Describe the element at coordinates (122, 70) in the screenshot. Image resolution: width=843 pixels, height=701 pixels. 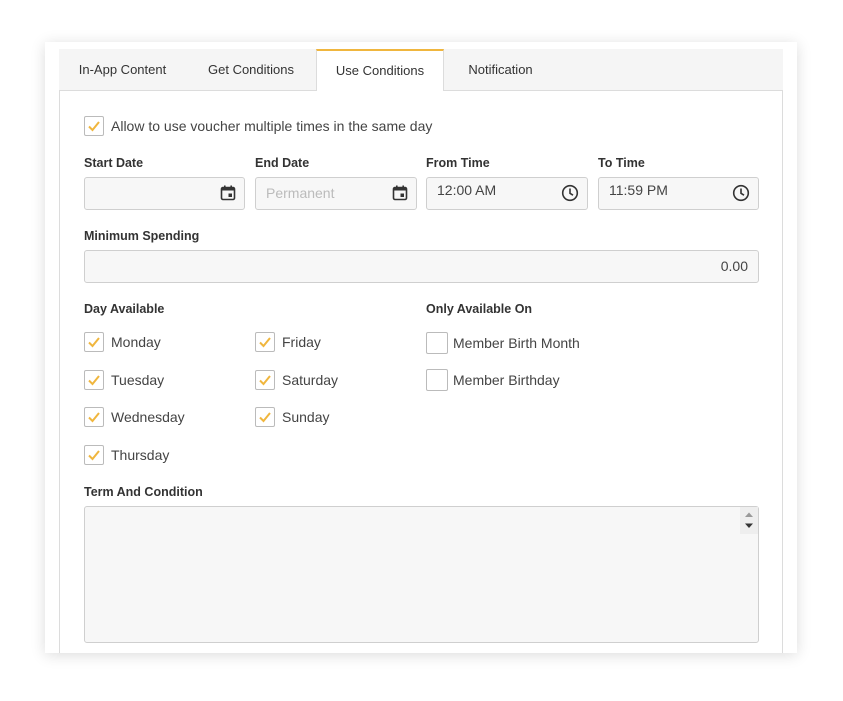
I see `tab-in-app-content: In-App Content` at that location.